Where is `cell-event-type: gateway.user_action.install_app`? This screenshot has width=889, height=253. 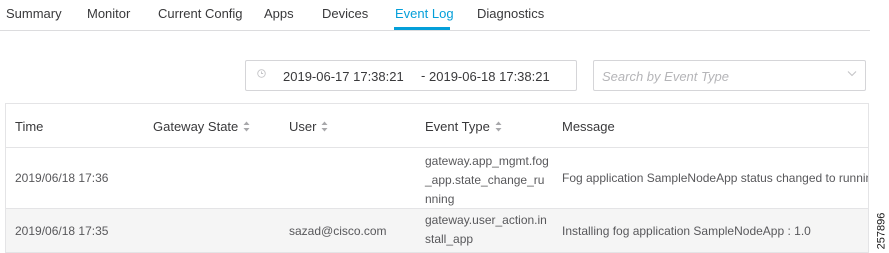
cell-event-type: gateway.user_action.install_app is located at coordinates (486, 229).